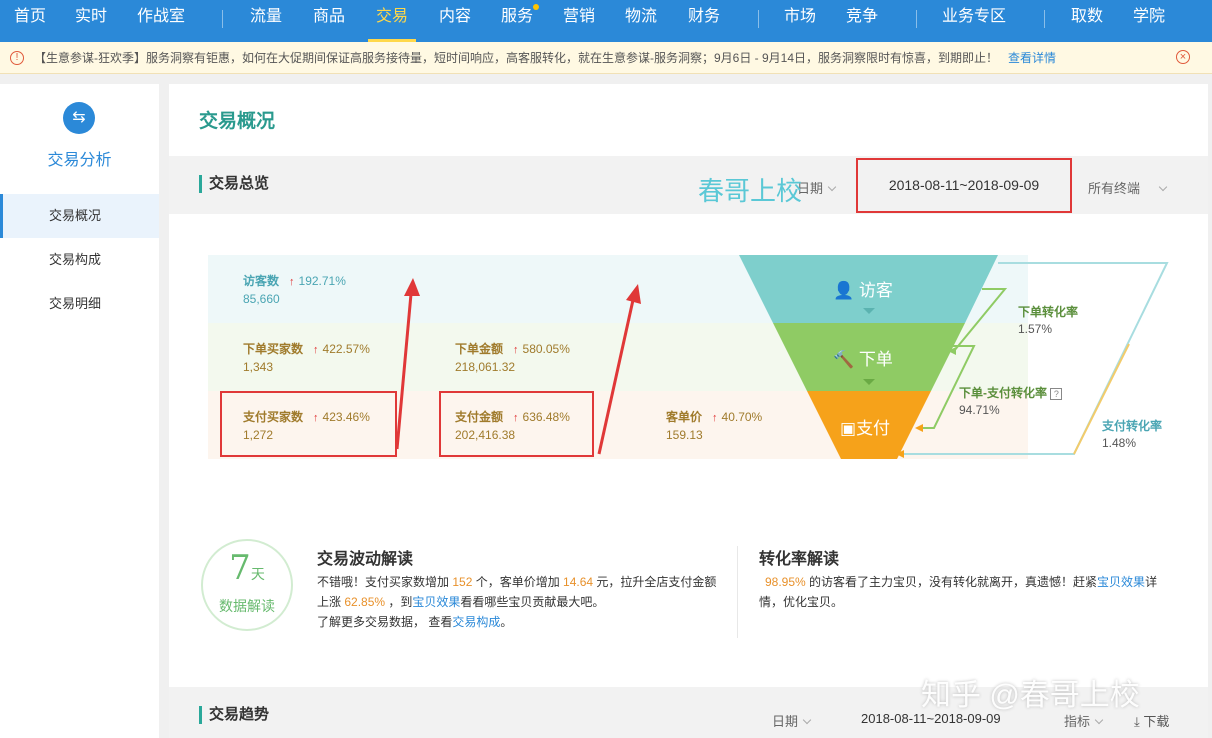  Describe the element at coordinates (844, 359) in the screenshot. I see `gavel-icon: 🔨` at that location.